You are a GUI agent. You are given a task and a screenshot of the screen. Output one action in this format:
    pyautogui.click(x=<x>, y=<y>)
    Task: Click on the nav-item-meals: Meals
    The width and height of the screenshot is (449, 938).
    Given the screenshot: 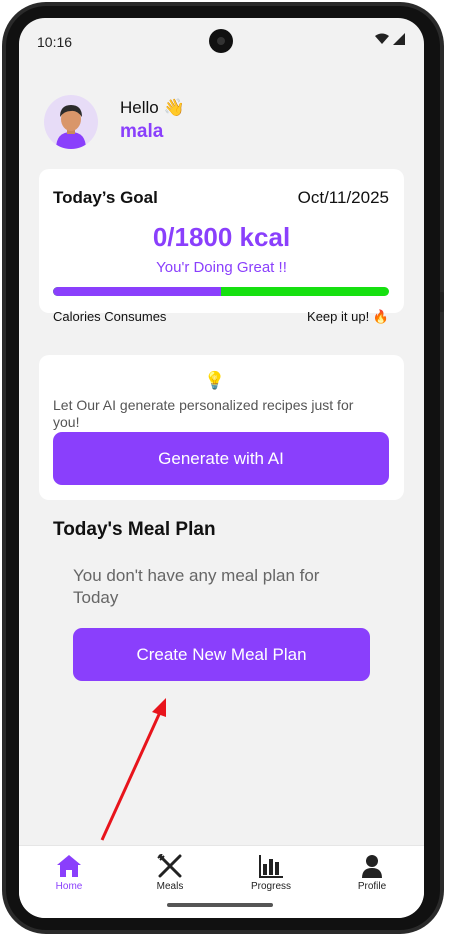 What is the action you would take?
    pyautogui.click(x=170, y=873)
    